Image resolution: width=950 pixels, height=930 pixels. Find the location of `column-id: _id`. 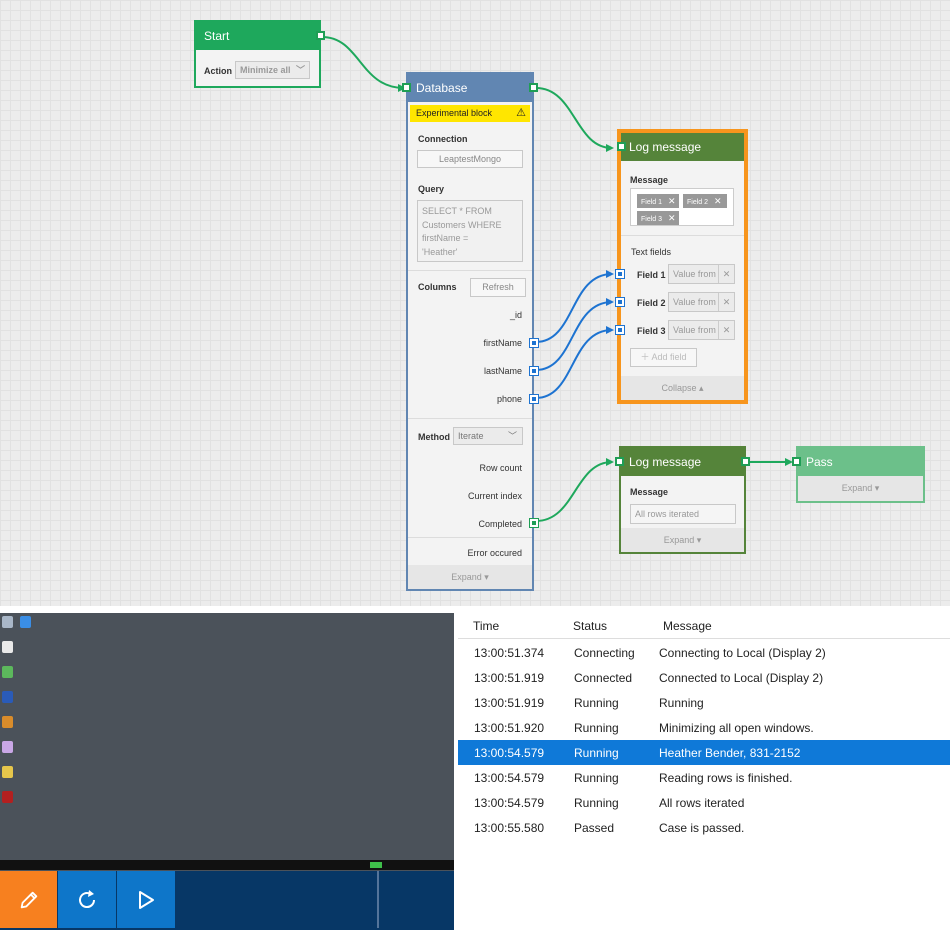

column-id: _id is located at coordinates (515, 315).